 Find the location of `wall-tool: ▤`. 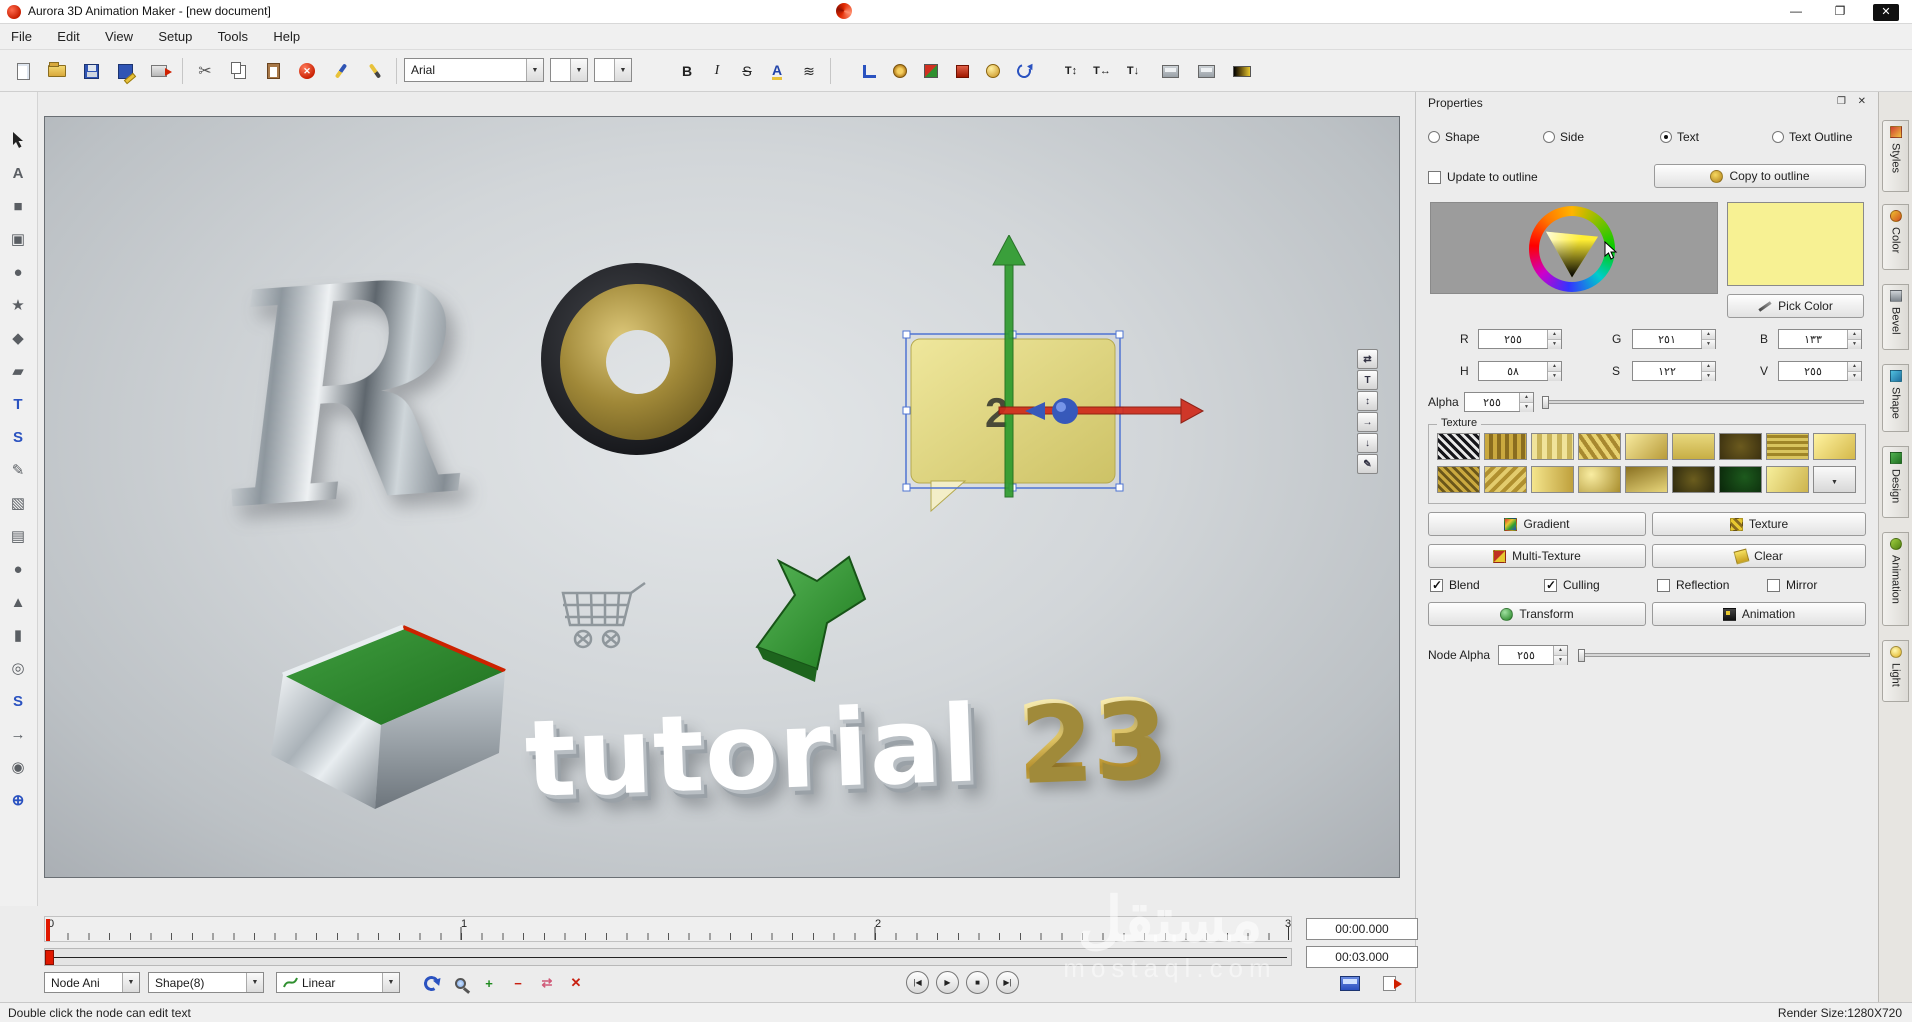

wall-tool: ▤ is located at coordinates (18, 536).